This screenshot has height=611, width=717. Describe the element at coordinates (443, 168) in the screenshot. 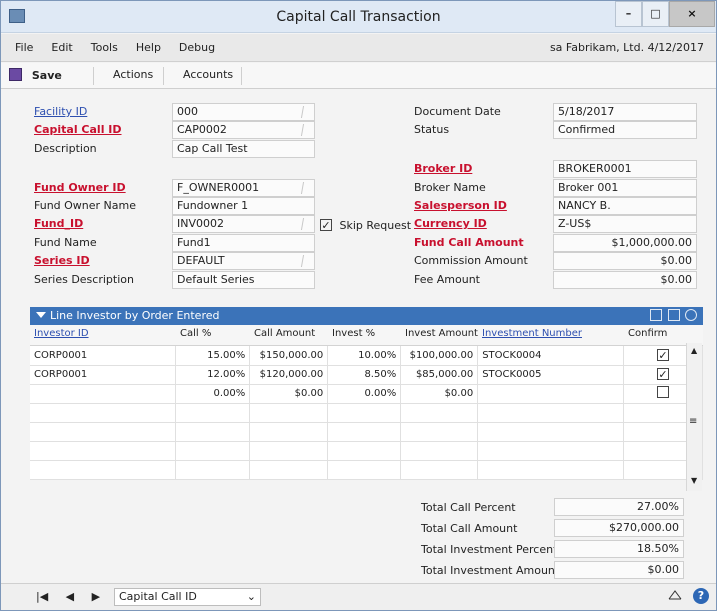

I see `label-broker-id: Broker ID` at that location.